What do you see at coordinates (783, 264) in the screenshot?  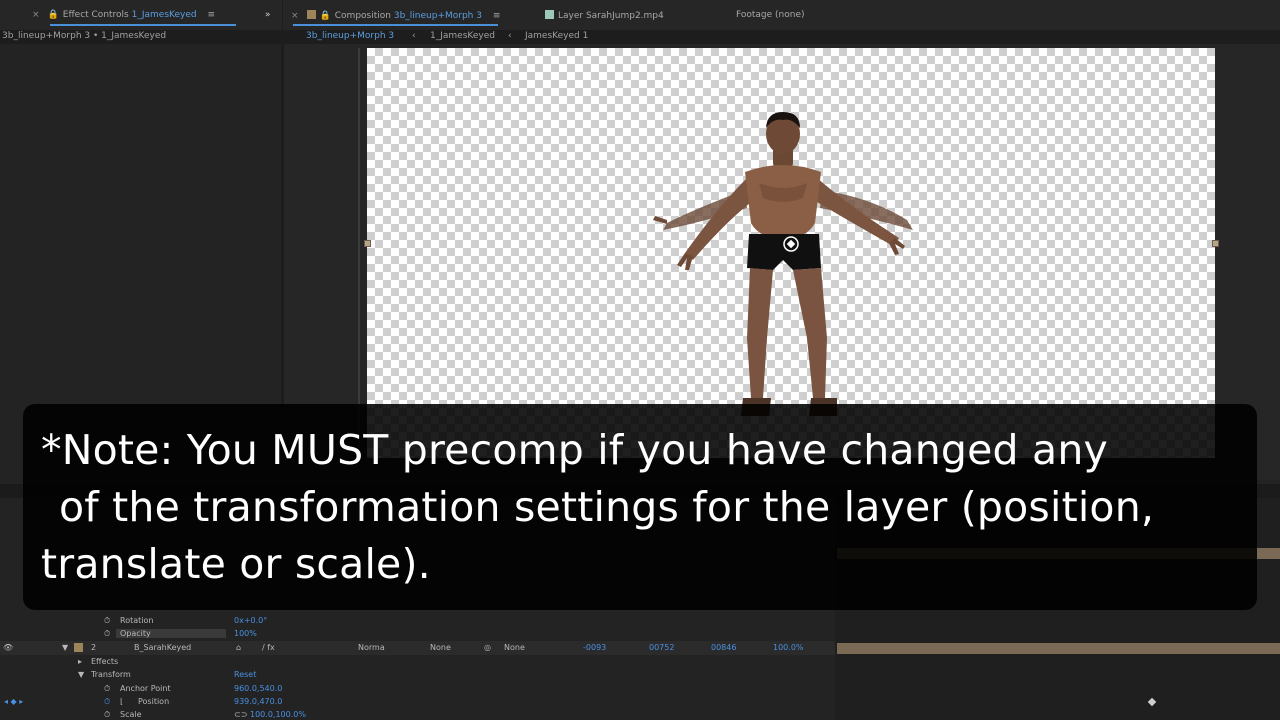 I see `keyed-person-figure` at bounding box center [783, 264].